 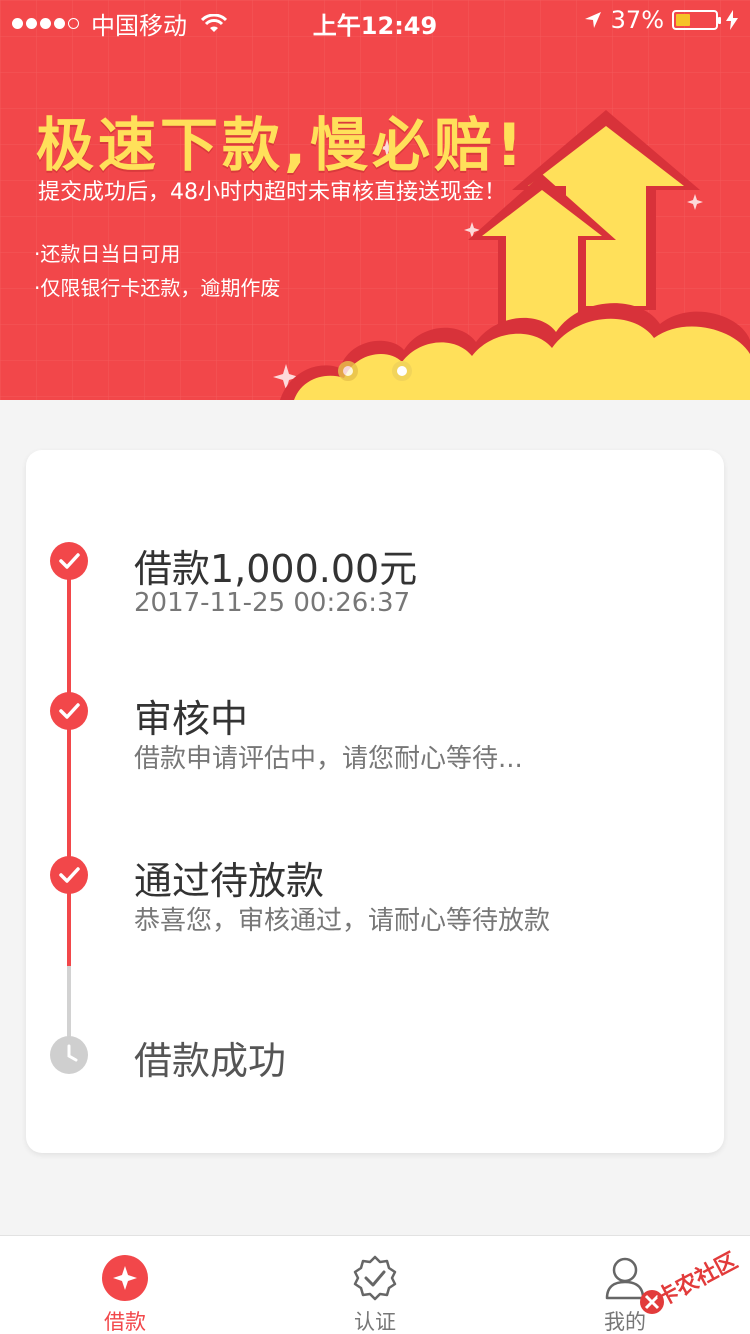 What do you see at coordinates (375, 1278) in the screenshot?
I see `verify-badge-icon` at bounding box center [375, 1278].